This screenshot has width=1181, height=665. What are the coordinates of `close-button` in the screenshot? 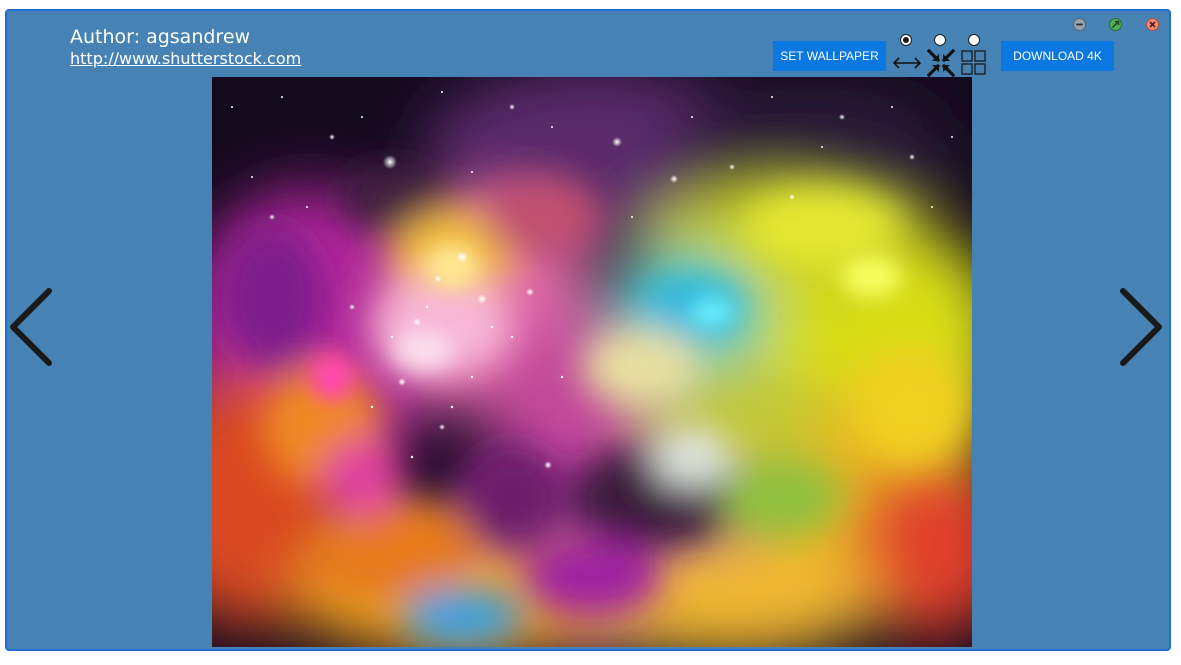 It's located at (1152, 24).